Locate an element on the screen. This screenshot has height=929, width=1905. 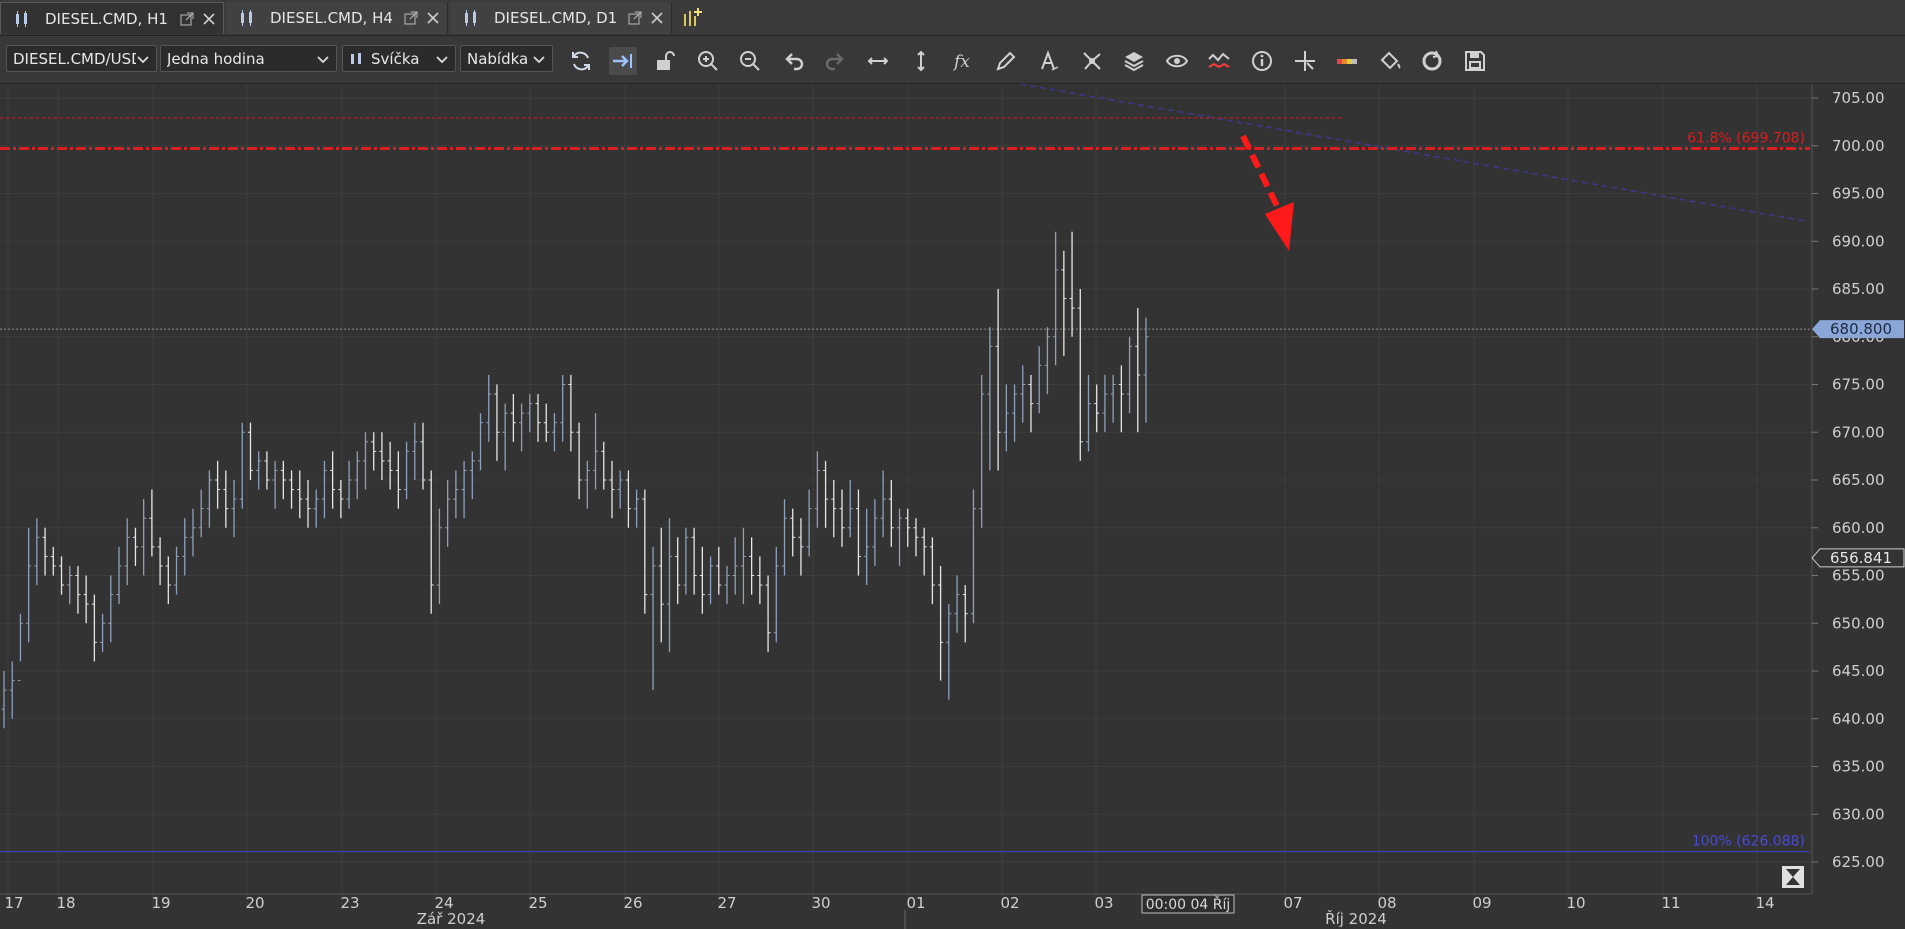
vertical-scale-button is located at coordinates (921, 61).